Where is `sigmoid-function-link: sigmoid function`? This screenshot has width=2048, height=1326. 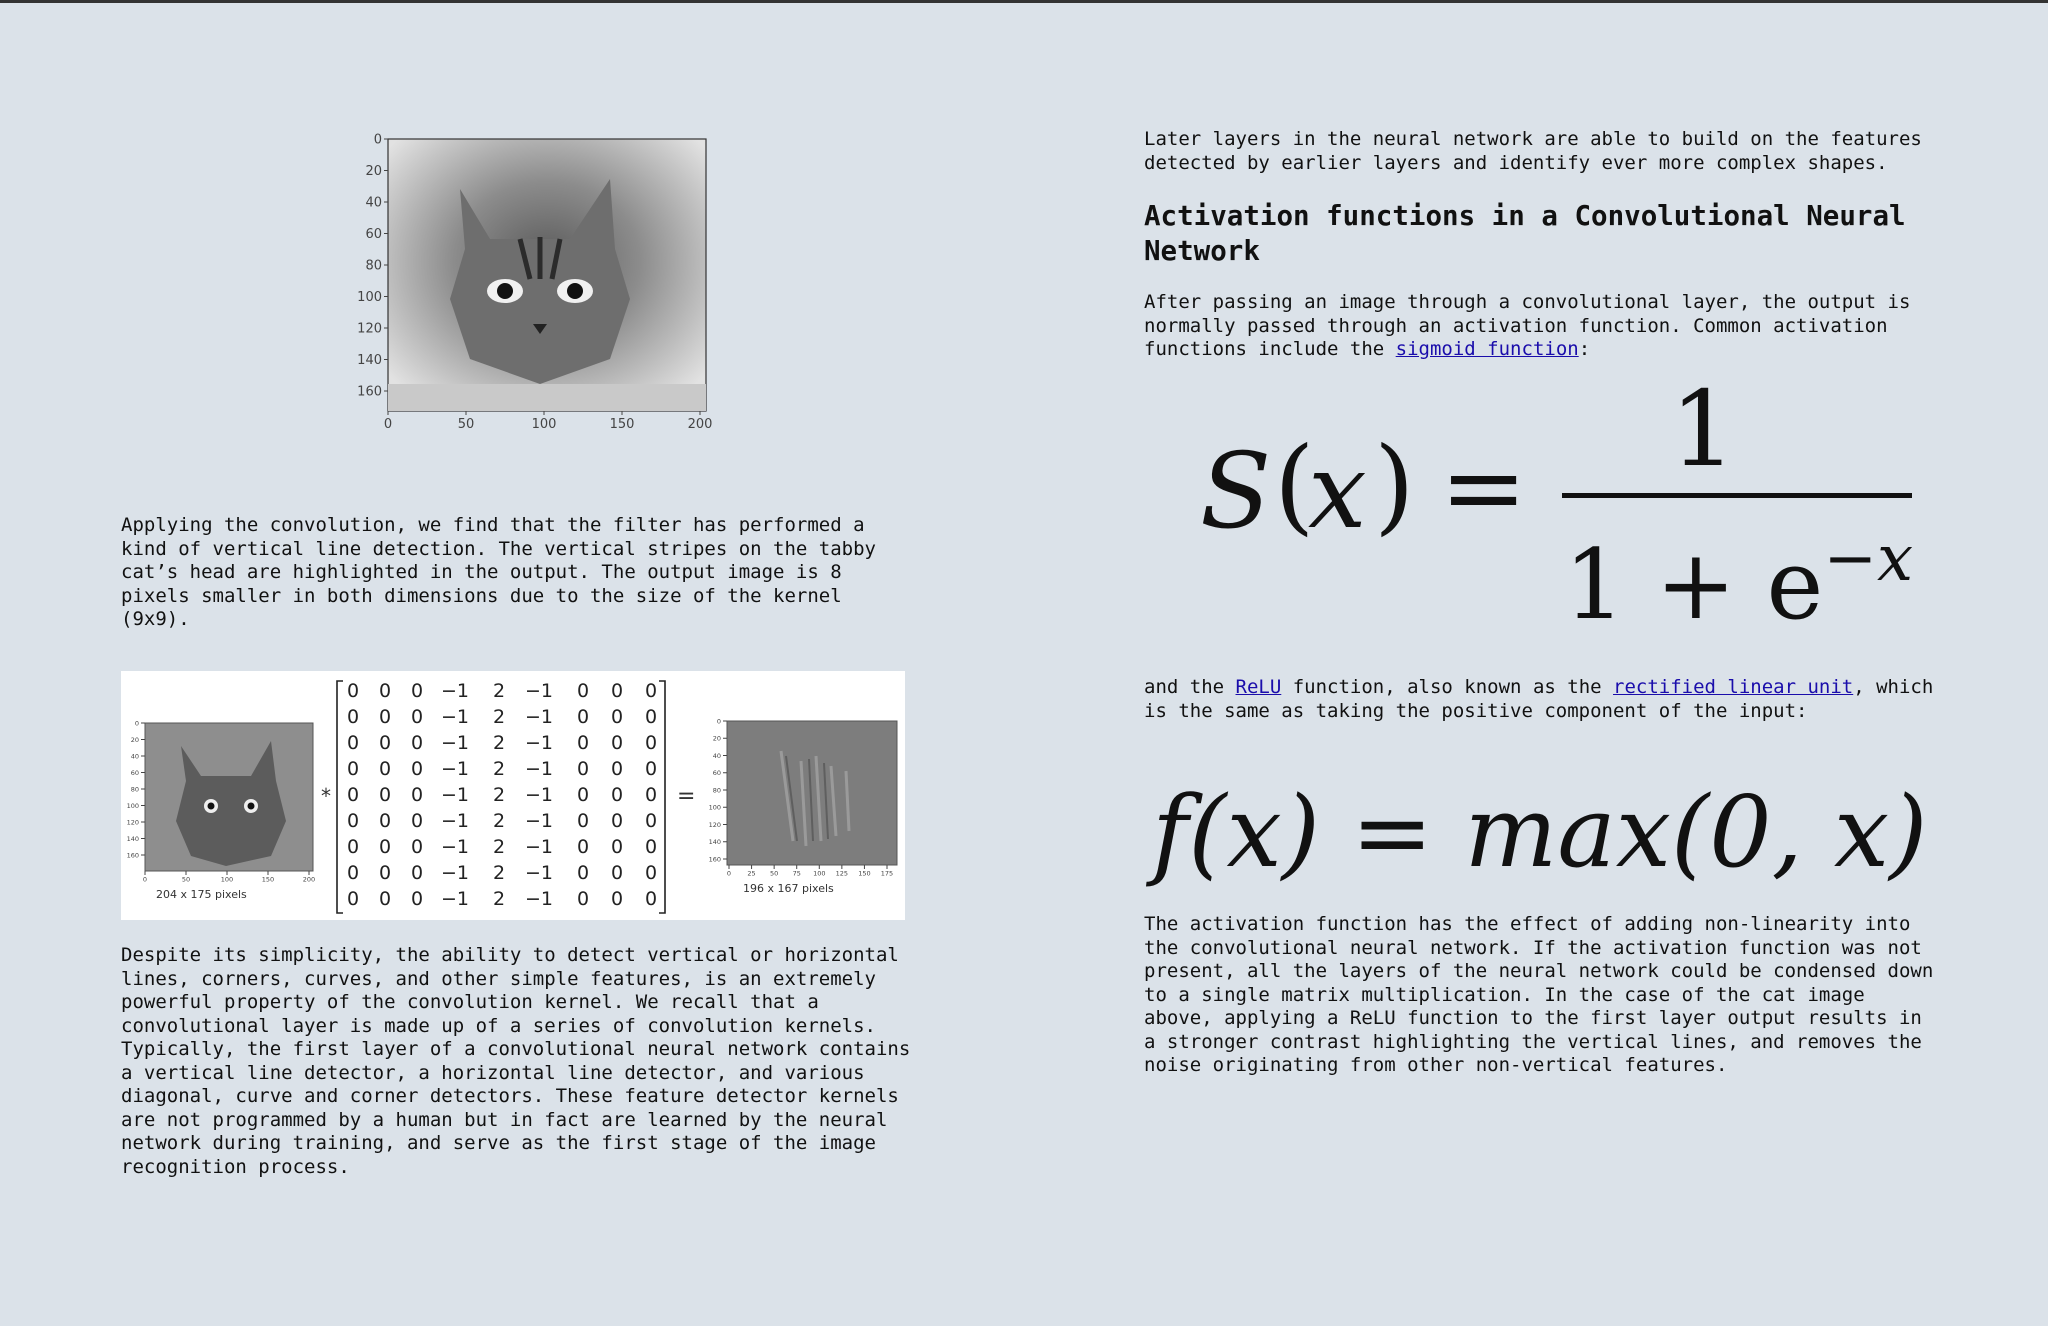 sigmoid-function-link: sigmoid function is located at coordinates (1487, 349).